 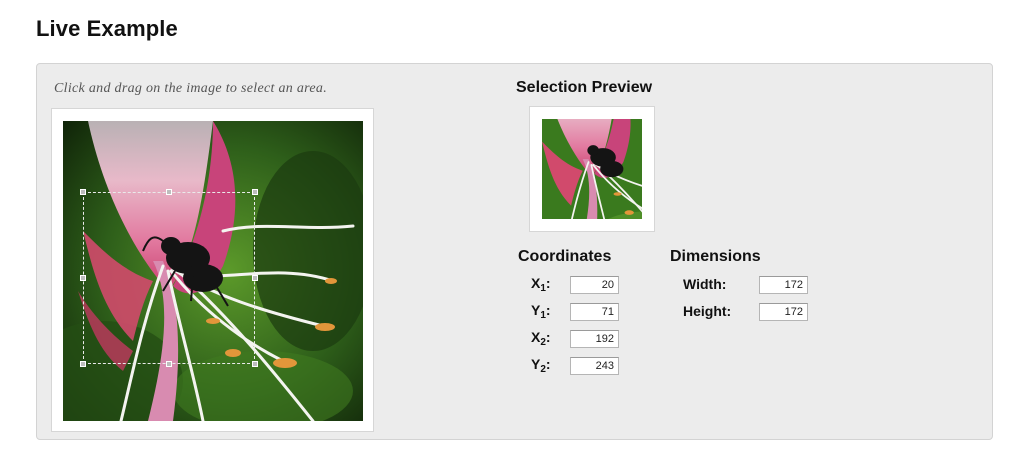 What do you see at coordinates (541, 284) in the screenshot?
I see `x1-label: X1:` at bounding box center [541, 284].